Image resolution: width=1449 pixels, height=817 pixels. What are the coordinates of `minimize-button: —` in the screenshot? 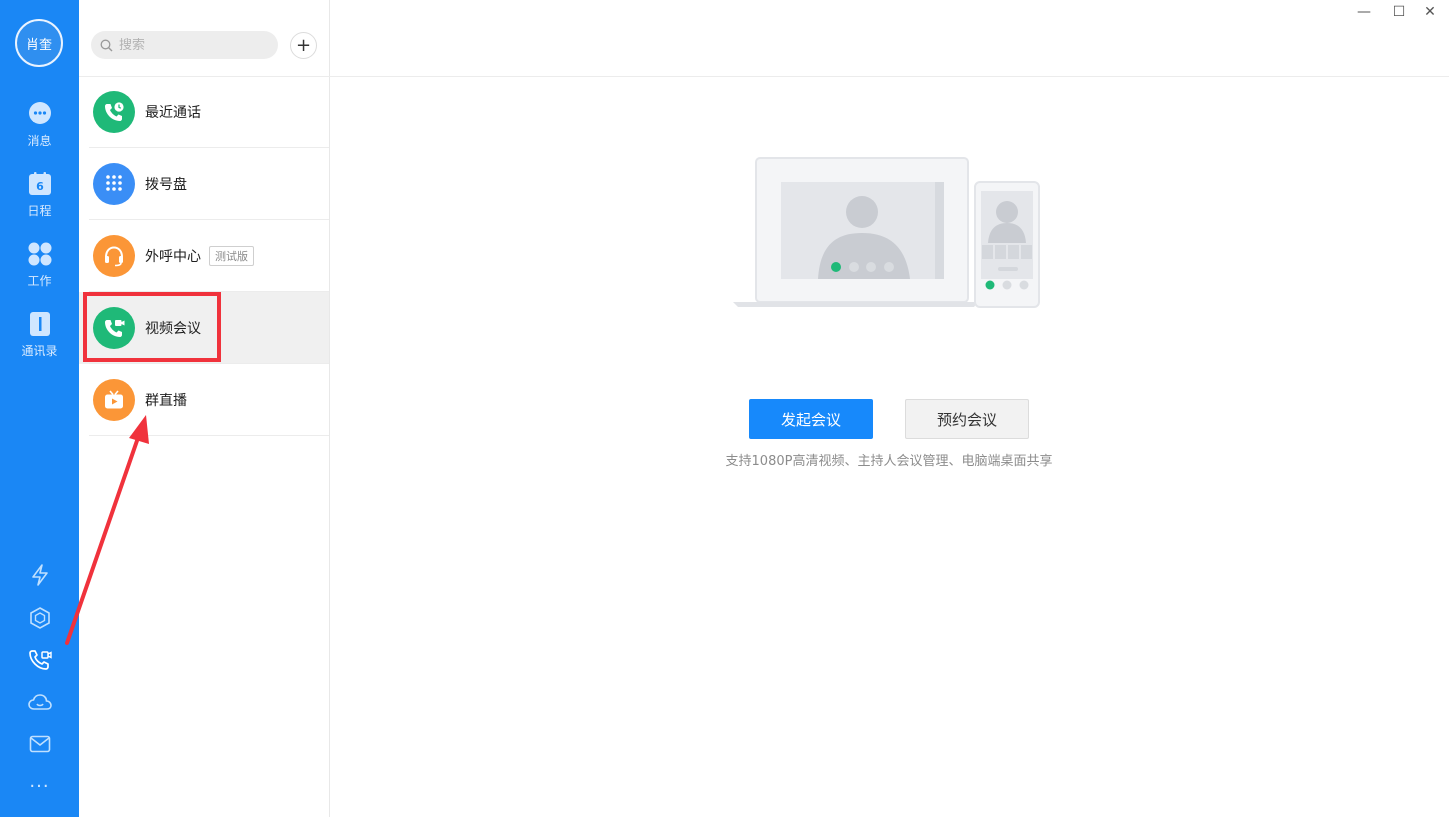 It's located at (1364, 12).